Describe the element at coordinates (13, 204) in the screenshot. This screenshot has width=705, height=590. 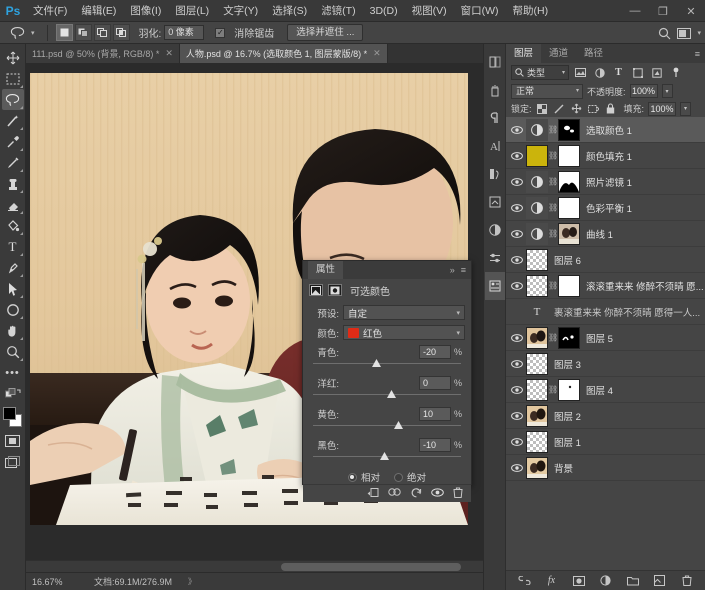
I see `eraser-tool` at that location.